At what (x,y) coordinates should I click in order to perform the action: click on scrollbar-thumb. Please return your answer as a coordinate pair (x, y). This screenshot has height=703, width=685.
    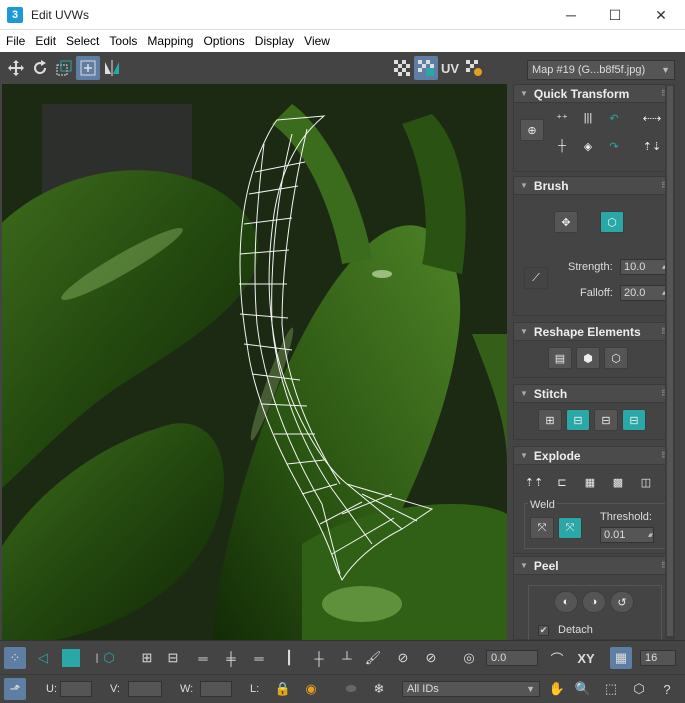
    Looking at the image, I should click on (670, 361).